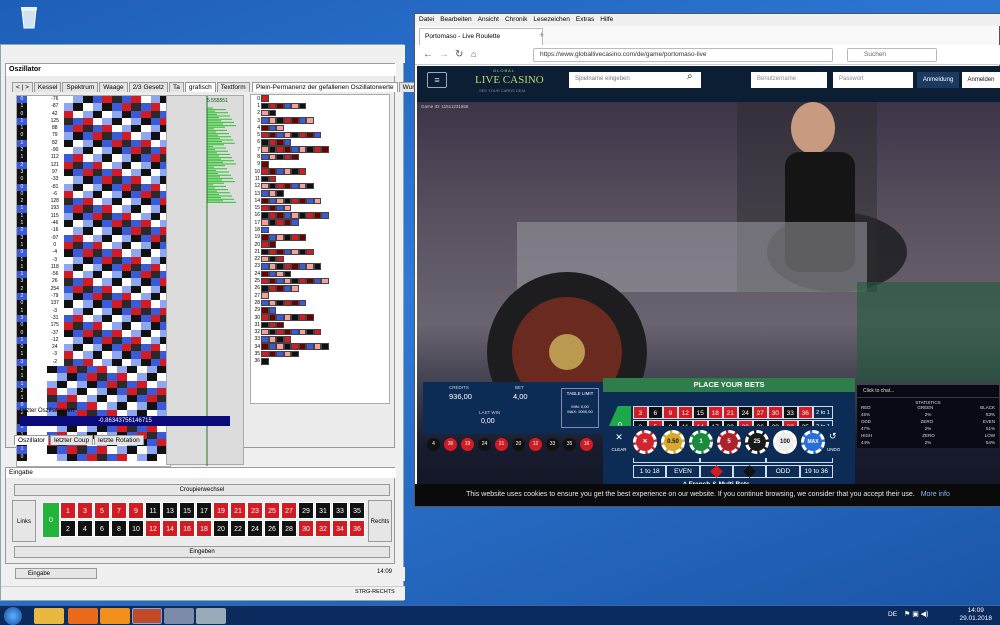 The image size is (1000, 625). I want to click on input-number-25: 25, so click(272, 510).